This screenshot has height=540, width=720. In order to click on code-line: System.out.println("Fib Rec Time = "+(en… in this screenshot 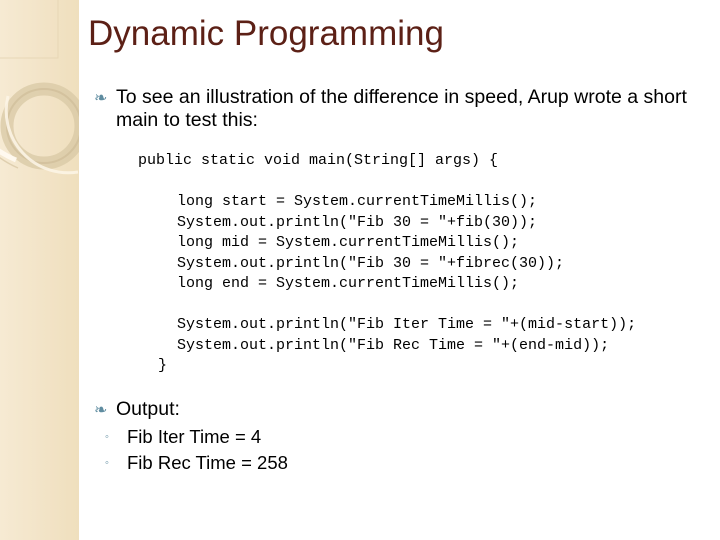, I will do `click(393, 345)`.